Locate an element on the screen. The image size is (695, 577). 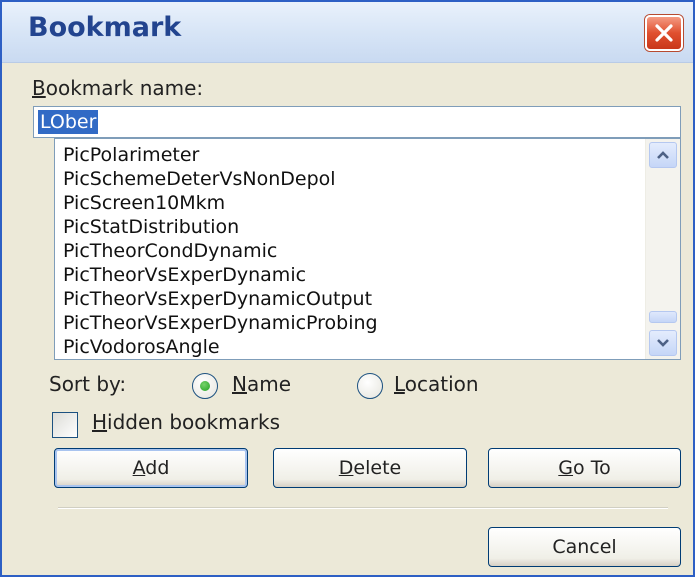
radio-selected-dot is located at coordinates (205, 386).